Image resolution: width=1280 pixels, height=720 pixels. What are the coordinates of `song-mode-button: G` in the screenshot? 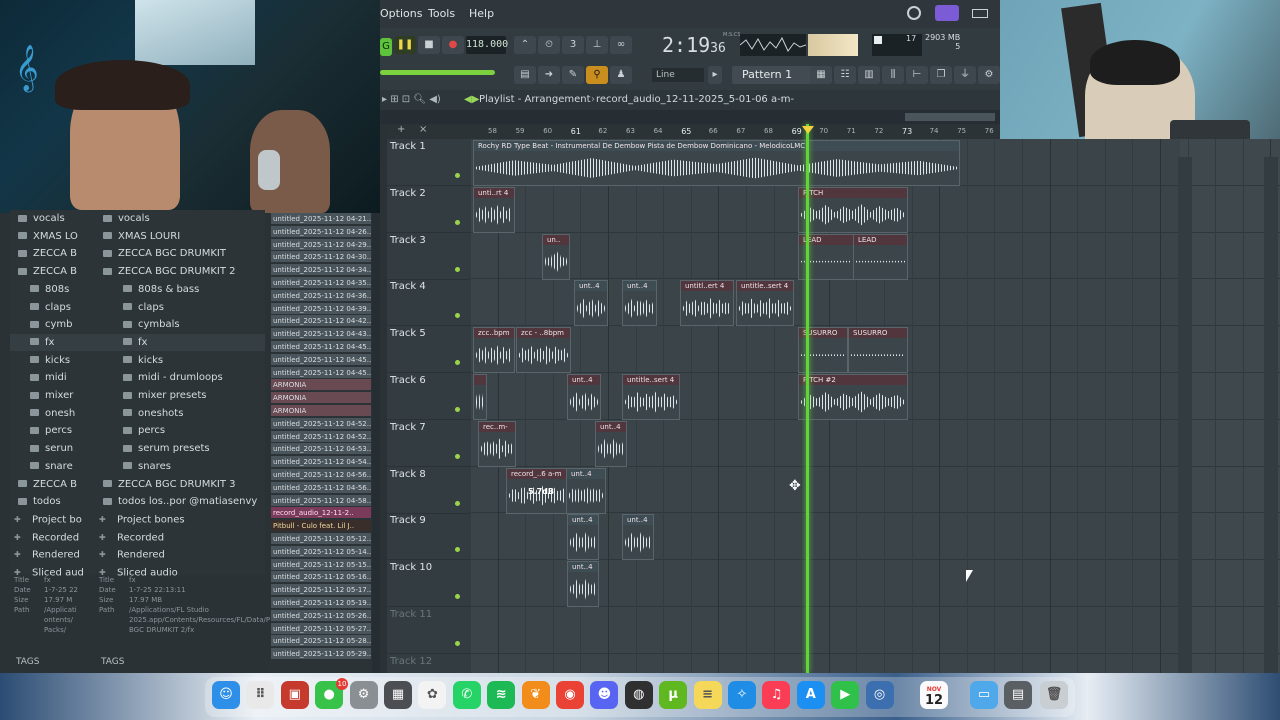 It's located at (386, 47).